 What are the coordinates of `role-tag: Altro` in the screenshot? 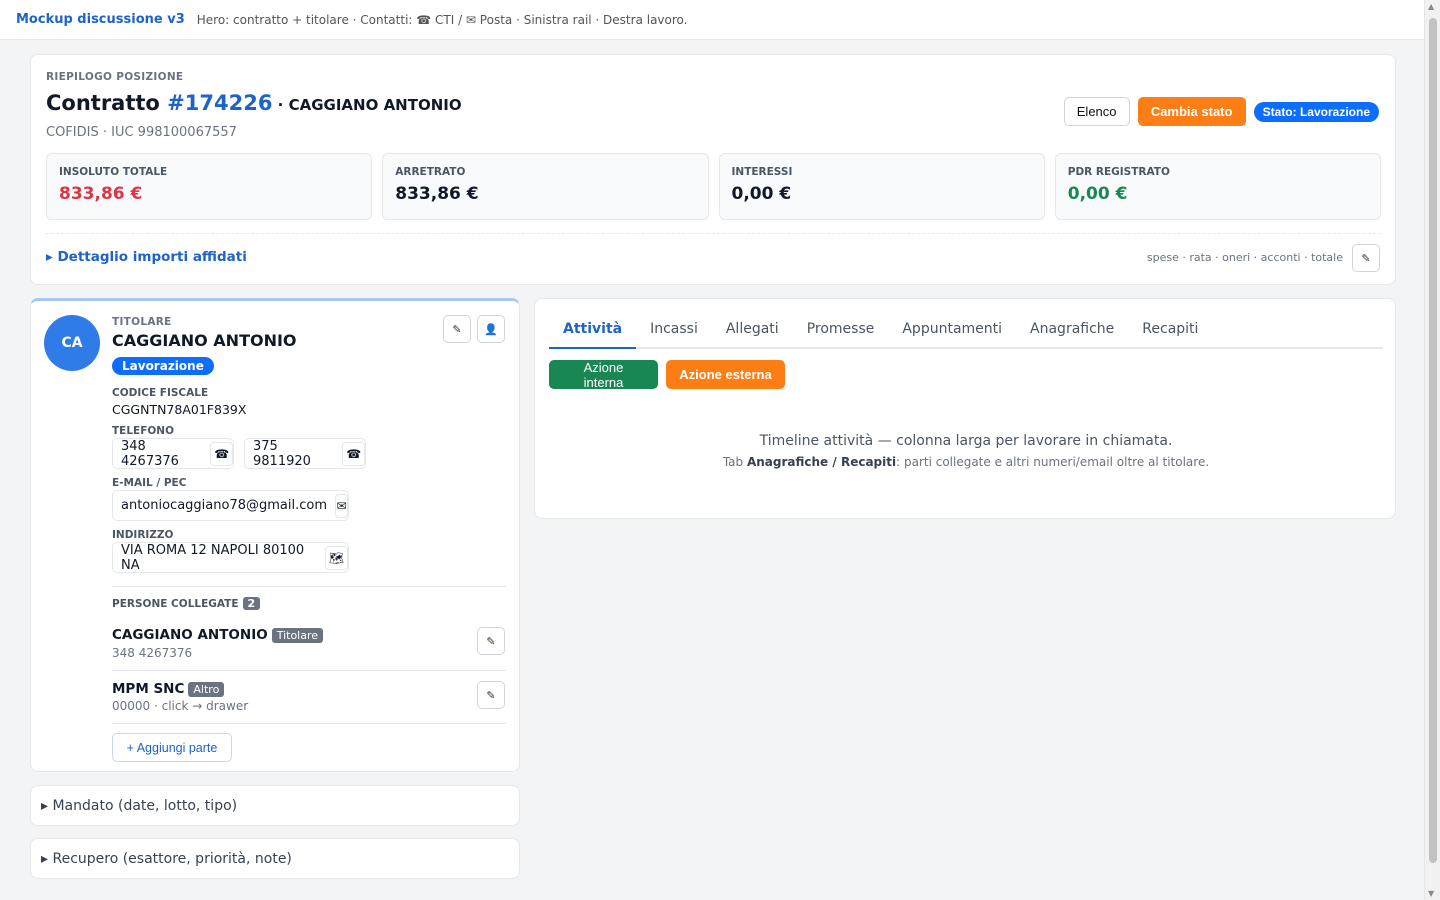 It's located at (206, 689).